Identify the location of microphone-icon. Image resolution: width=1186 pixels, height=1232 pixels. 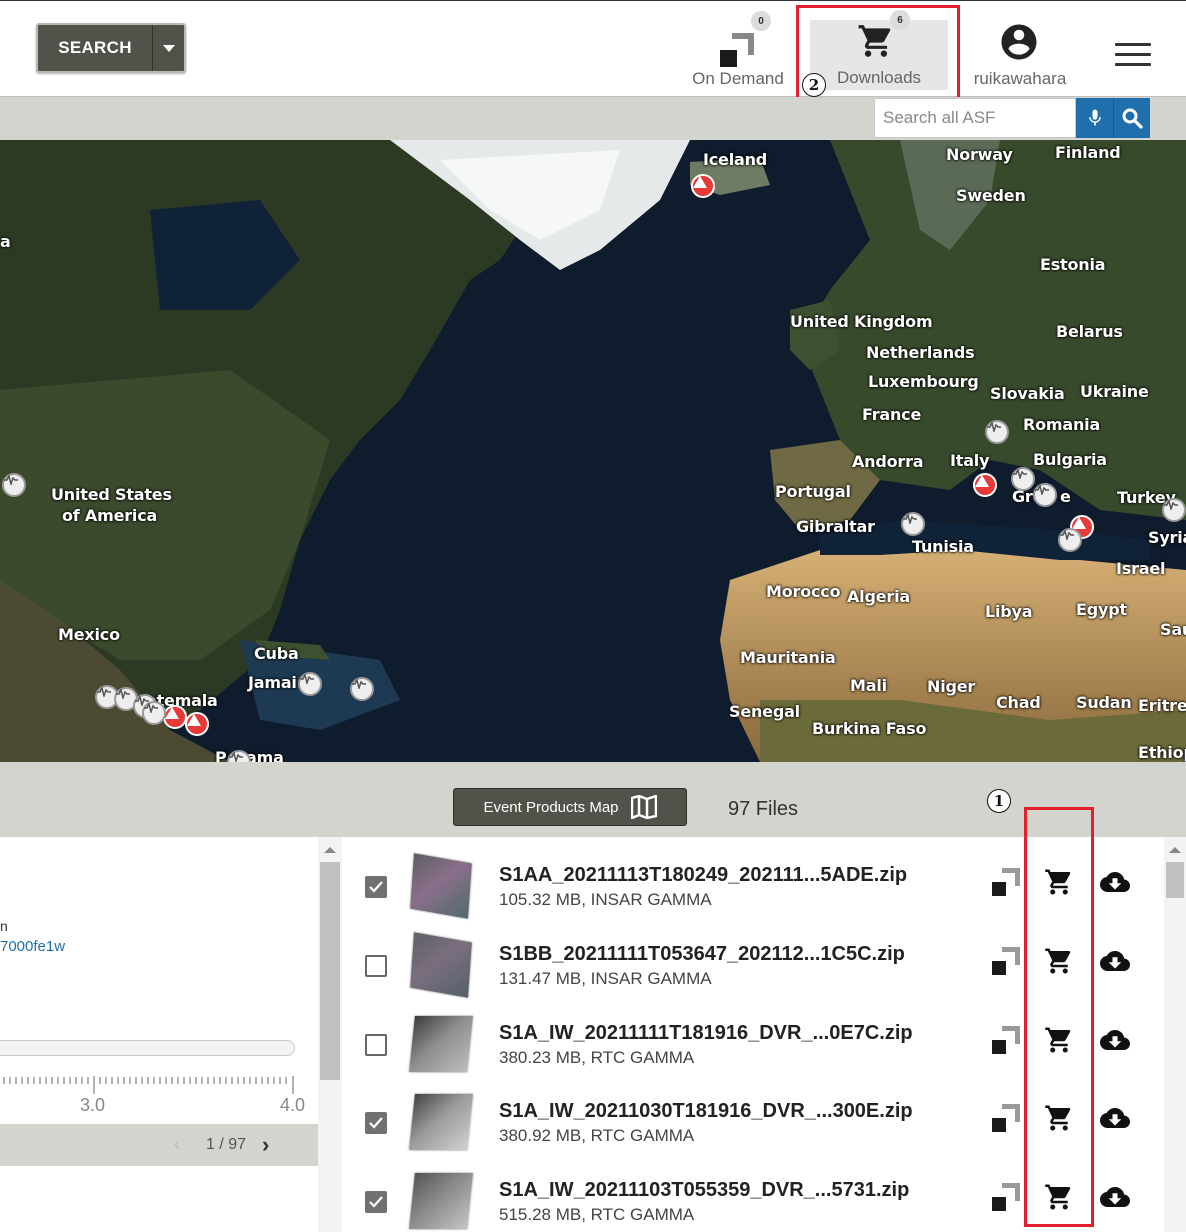
(1094, 117).